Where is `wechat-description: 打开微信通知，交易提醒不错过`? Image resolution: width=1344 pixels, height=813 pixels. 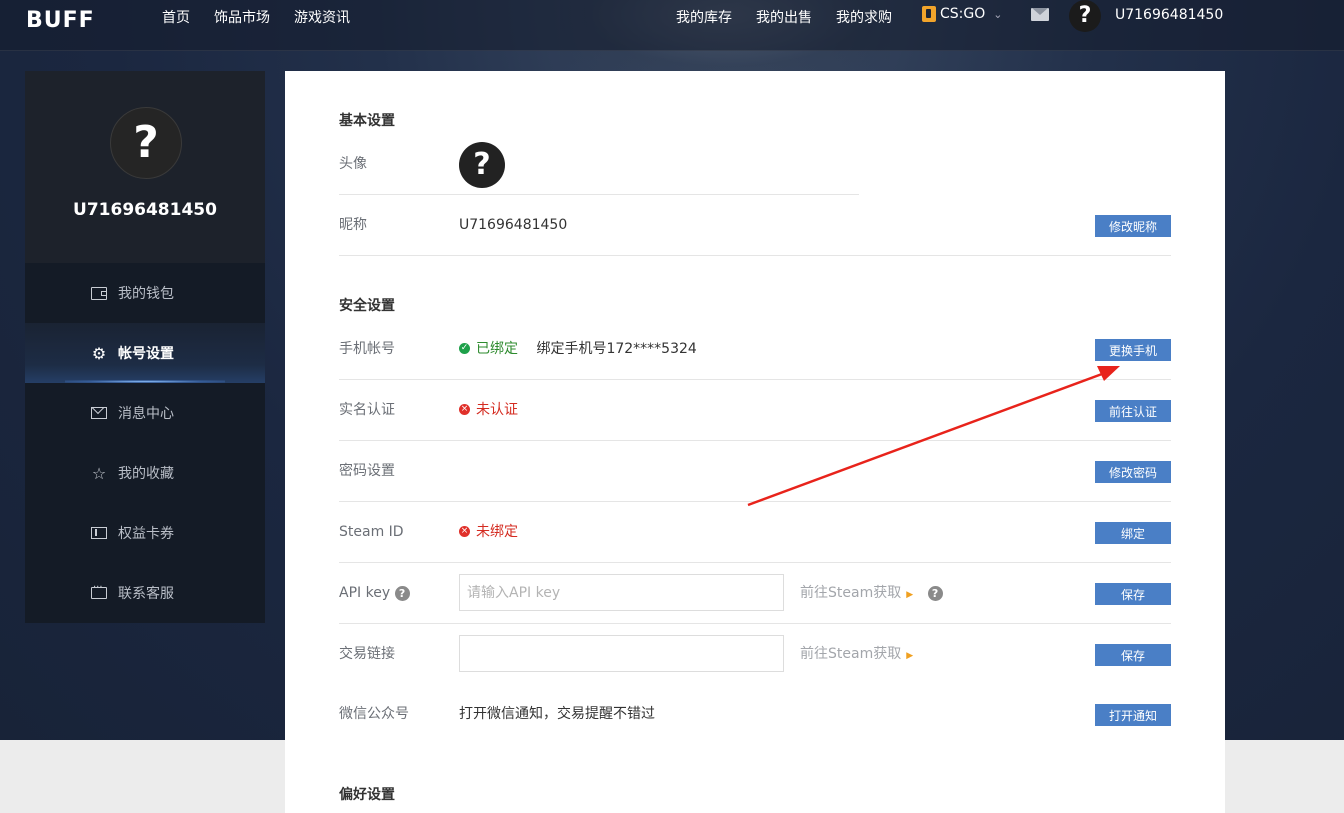
wechat-description: 打开微信通知，交易提醒不错过 is located at coordinates (557, 714).